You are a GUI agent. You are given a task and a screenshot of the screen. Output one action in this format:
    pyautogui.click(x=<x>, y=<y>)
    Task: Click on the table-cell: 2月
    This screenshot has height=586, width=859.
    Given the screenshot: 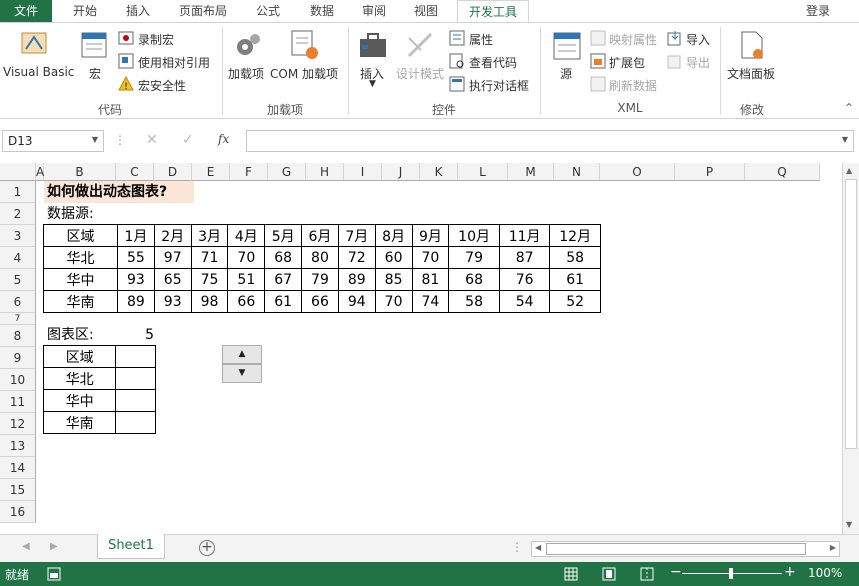 What is the action you would take?
    pyautogui.click(x=172, y=235)
    